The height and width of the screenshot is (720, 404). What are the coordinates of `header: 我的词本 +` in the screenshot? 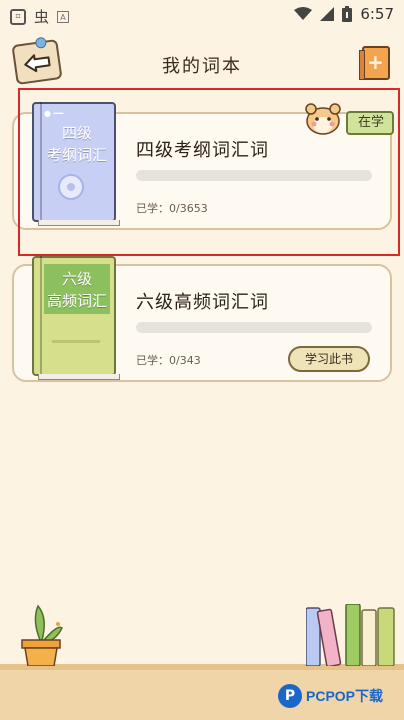 It's located at (202, 64).